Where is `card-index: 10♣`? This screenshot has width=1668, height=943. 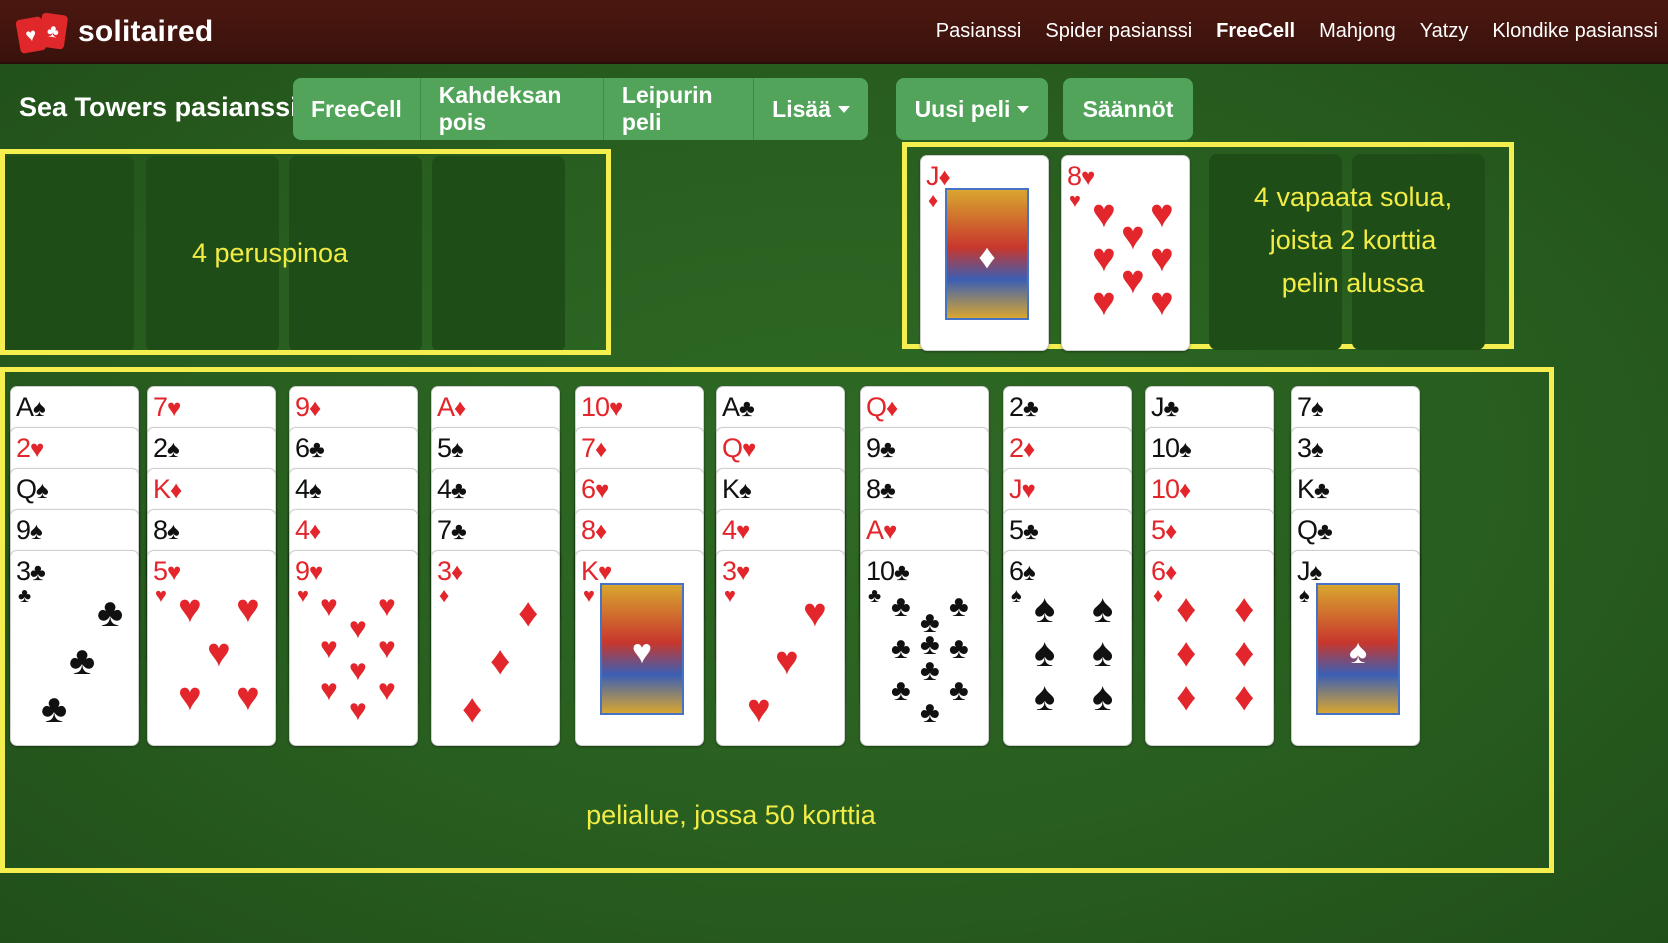 card-index: 10♣ is located at coordinates (888, 571).